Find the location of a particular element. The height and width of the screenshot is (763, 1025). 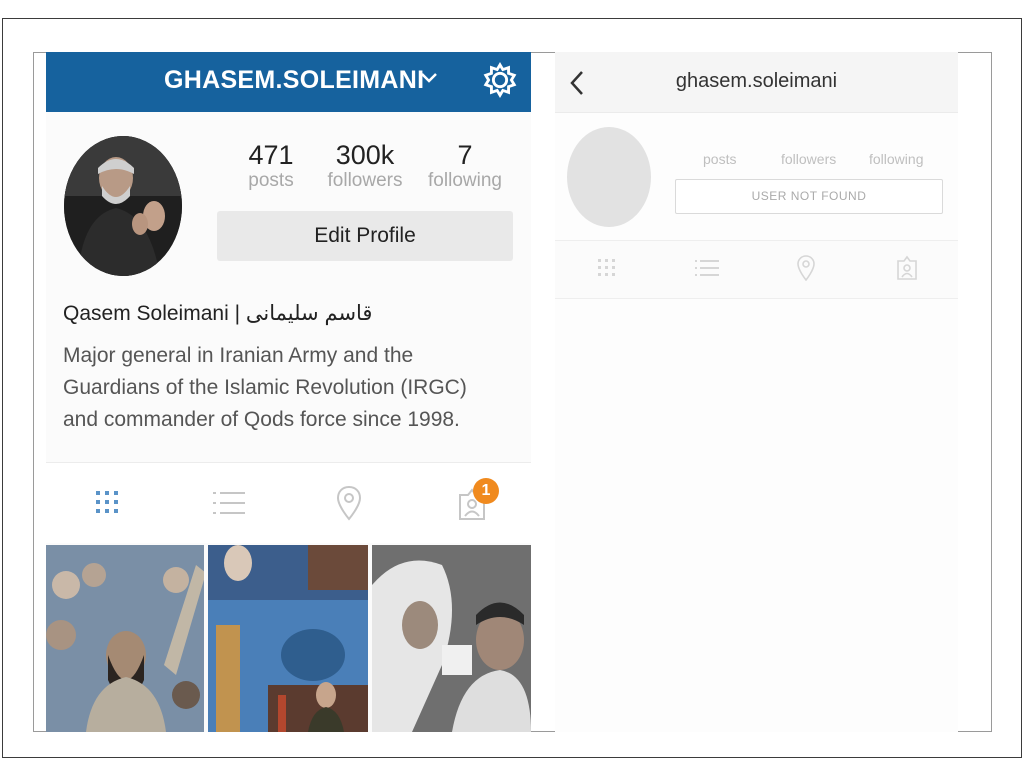

user-not-found-button: USER NOT FOUND is located at coordinates (809, 196).